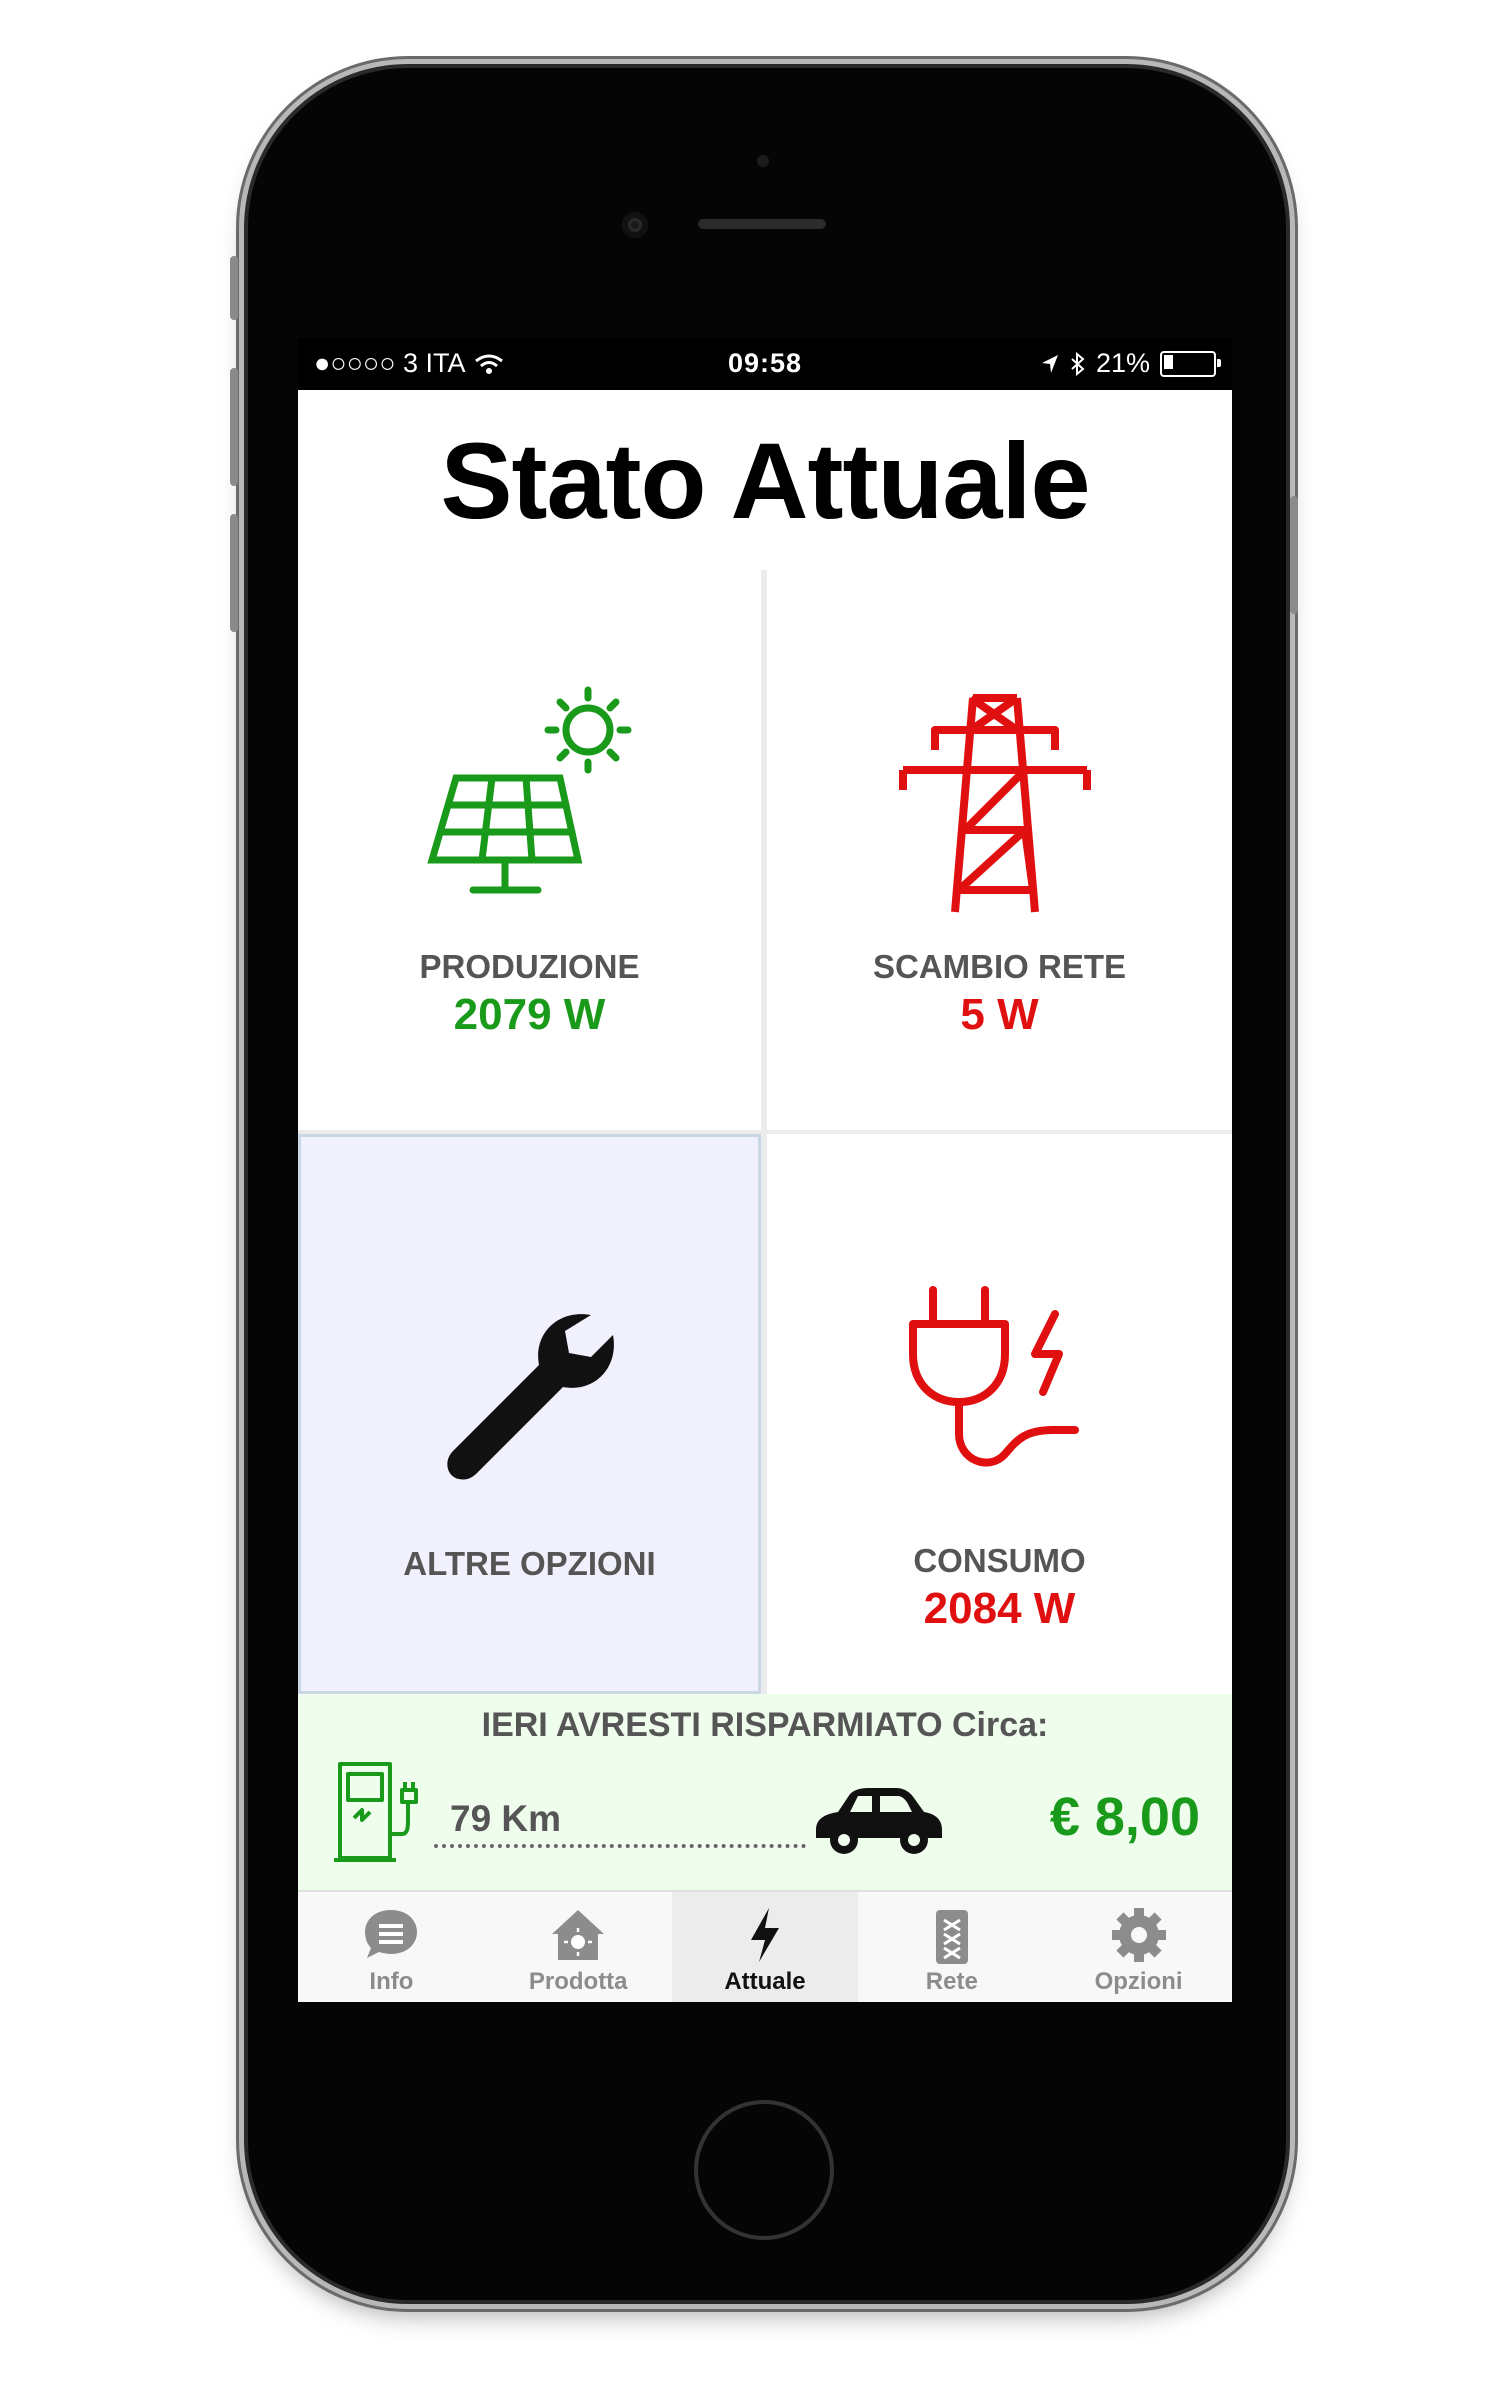 The image size is (1500, 2400). I want to click on home-button, so click(764, 2170).